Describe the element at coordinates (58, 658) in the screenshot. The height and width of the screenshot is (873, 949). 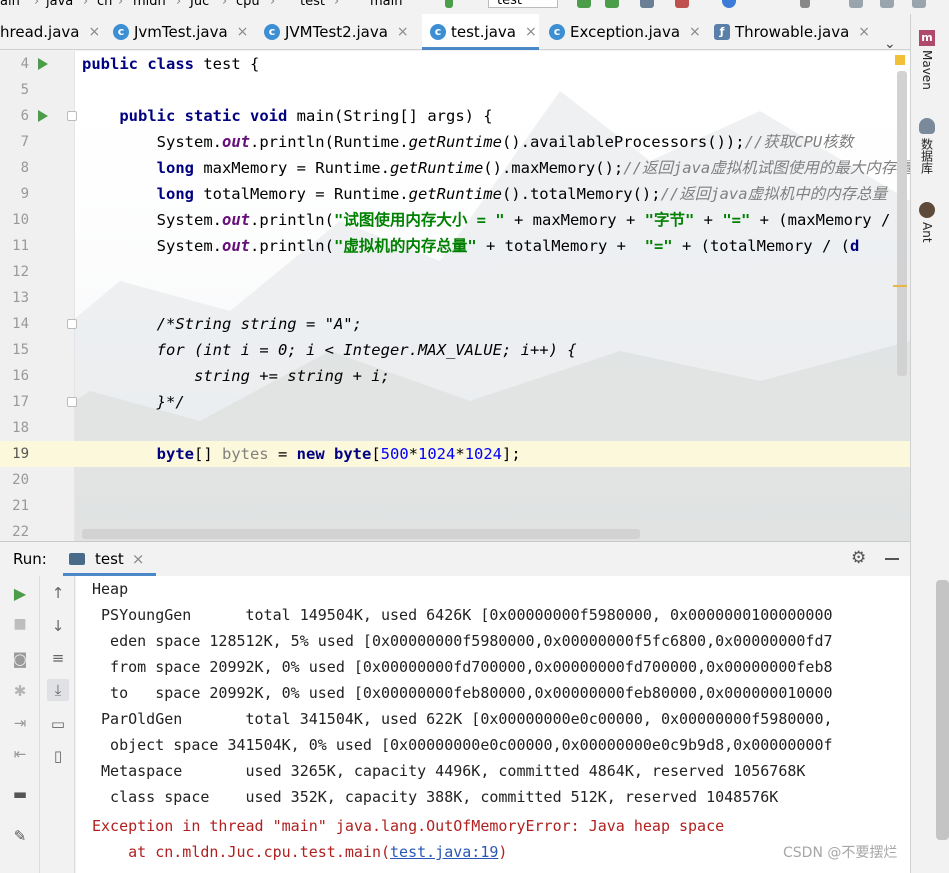
I see `soft-wrap-icon: ≡` at that location.